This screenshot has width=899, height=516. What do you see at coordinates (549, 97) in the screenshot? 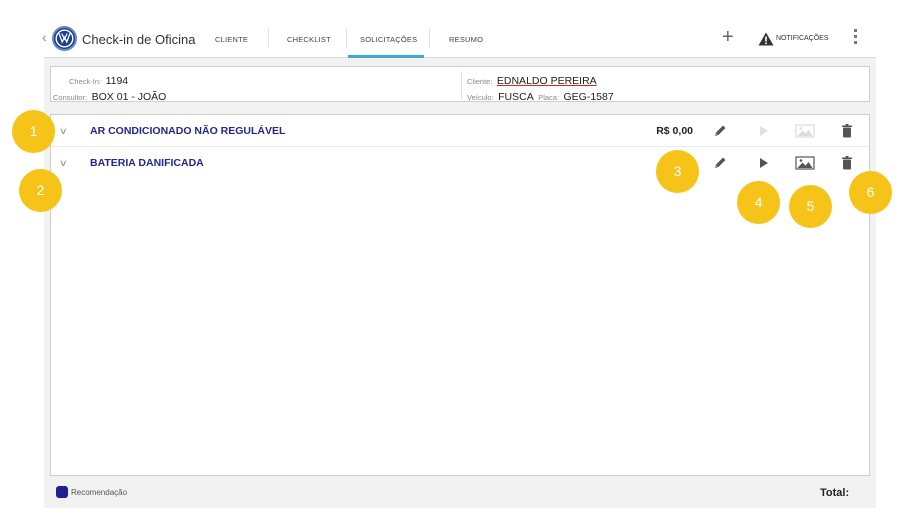
I see `placa-label: Placa:` at bounding box center [549, 97].